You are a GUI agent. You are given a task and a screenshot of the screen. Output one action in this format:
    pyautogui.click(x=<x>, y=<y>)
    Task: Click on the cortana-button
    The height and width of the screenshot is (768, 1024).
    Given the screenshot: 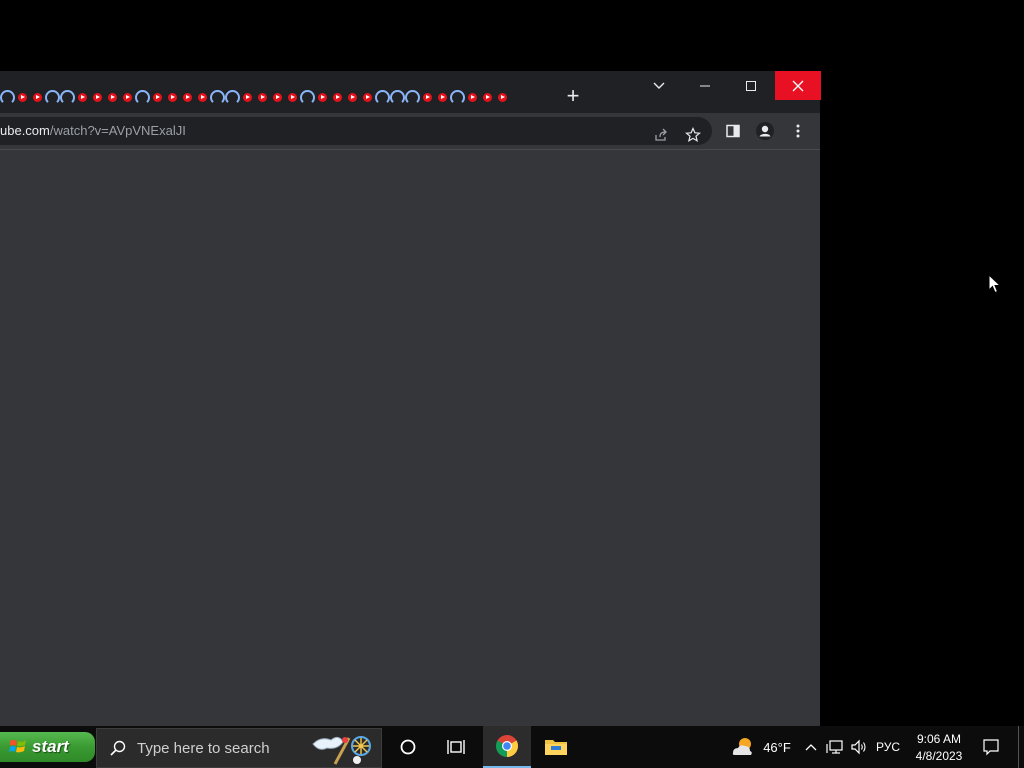 What is the action you would take?
    pyautogui.click(x=408, y=747)
    